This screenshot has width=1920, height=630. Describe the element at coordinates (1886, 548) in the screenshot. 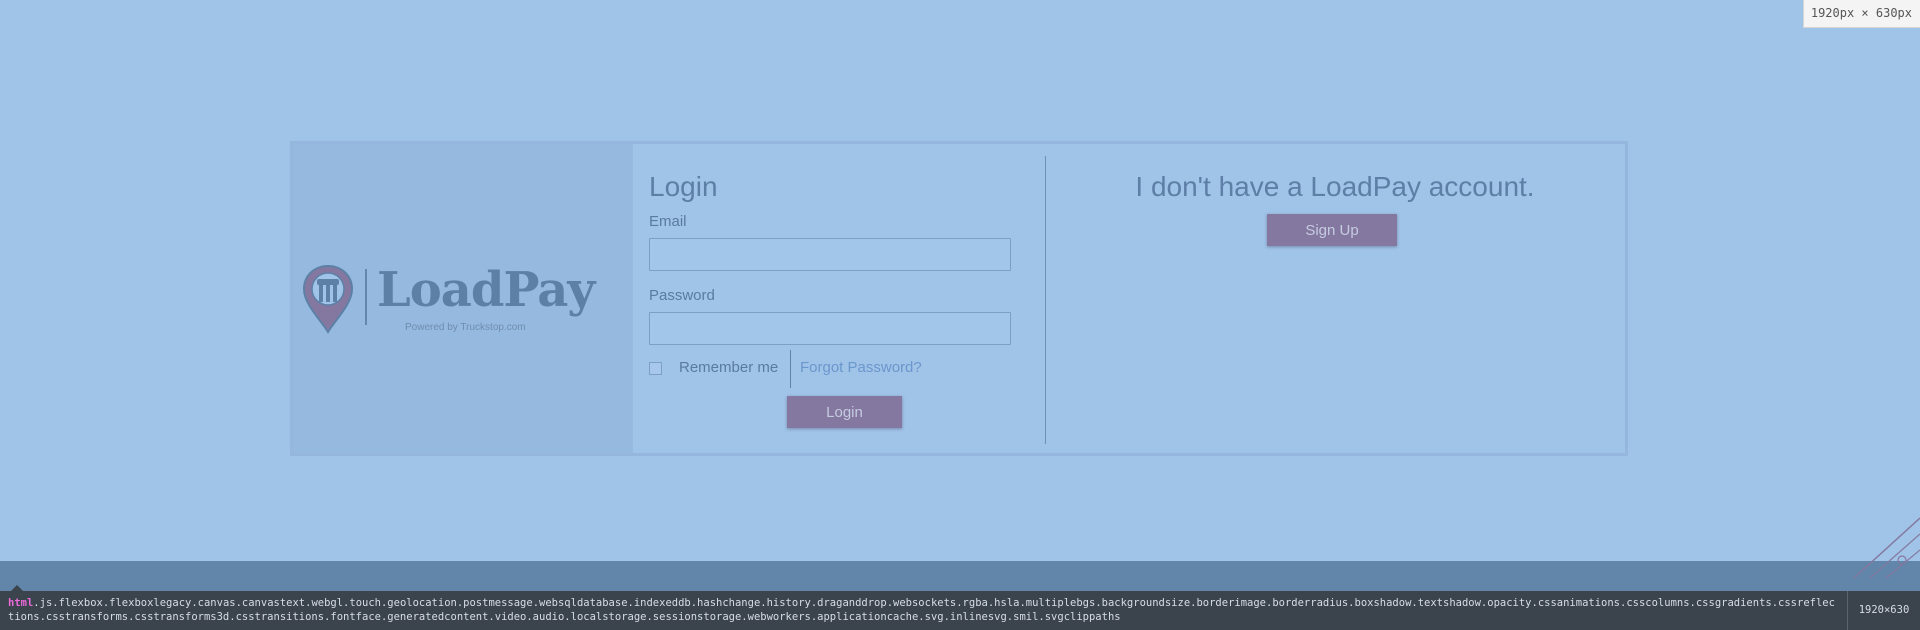

I see `corner-ruler-icon` at that location.